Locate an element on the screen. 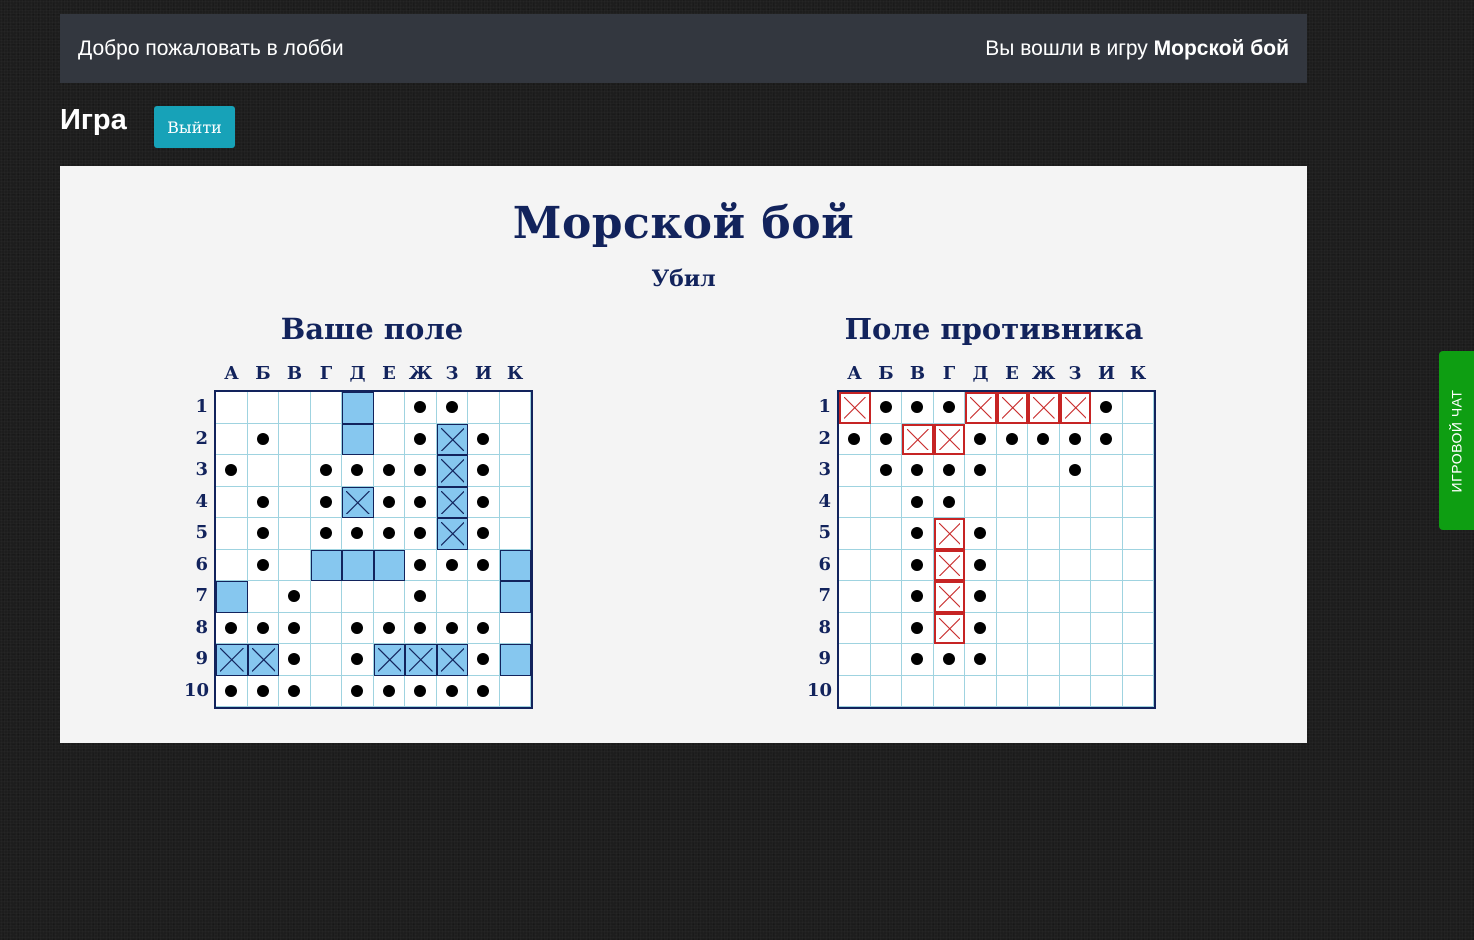 This screenshot has height=940, width=1474. game-chat-tab: ИГРОВОЙ ЧАТ is located at coordinates (1456, 440).